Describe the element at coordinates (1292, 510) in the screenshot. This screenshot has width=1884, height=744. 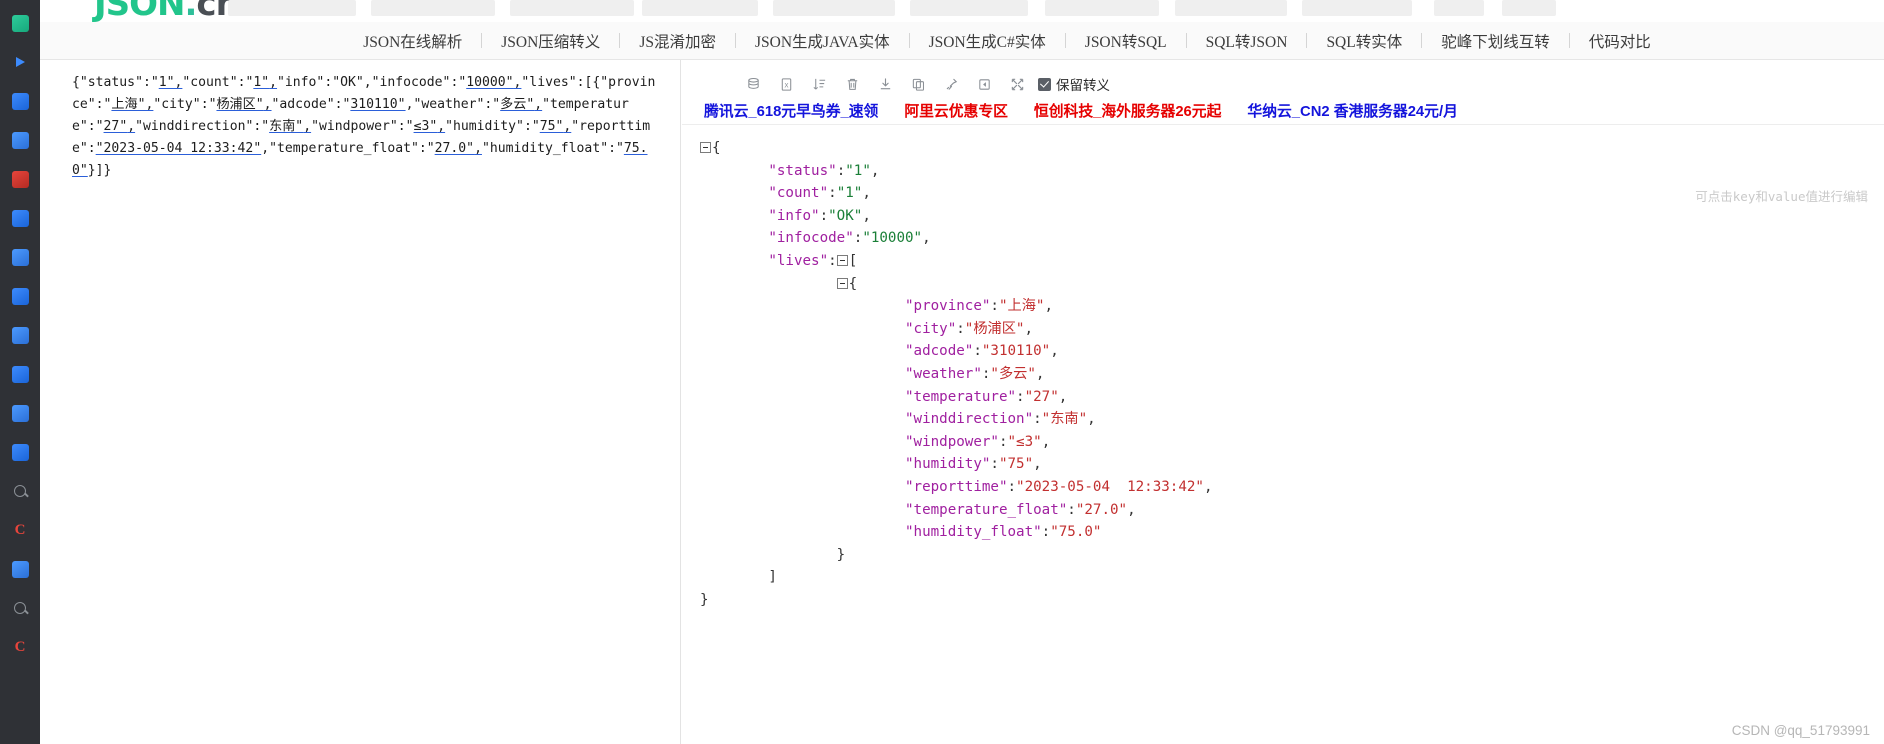
I see `json-tree-line: "temperature_float":"27.0",` at that location.